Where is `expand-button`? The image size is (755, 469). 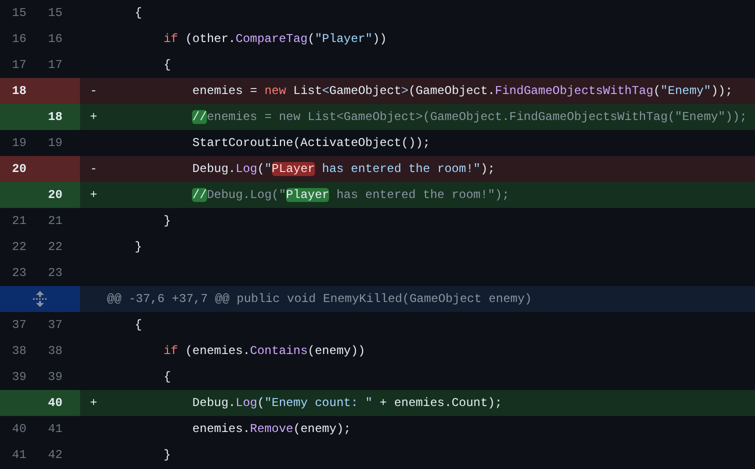
expand-button is located at coordinates (40, 299).